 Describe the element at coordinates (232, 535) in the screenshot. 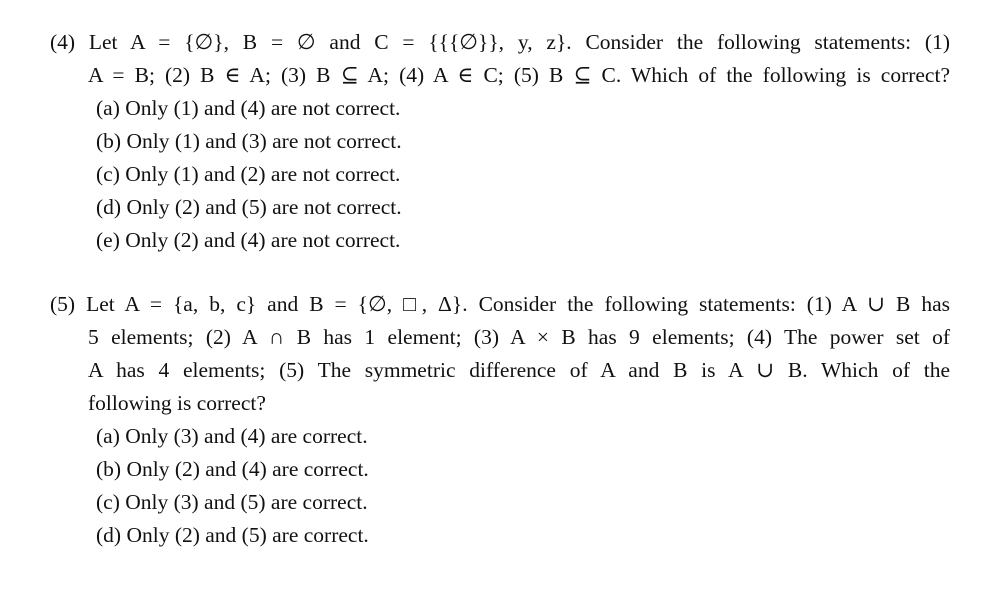

I see `problem-5-option-d: (d) Only (2) and (5) are correct.` at that location.